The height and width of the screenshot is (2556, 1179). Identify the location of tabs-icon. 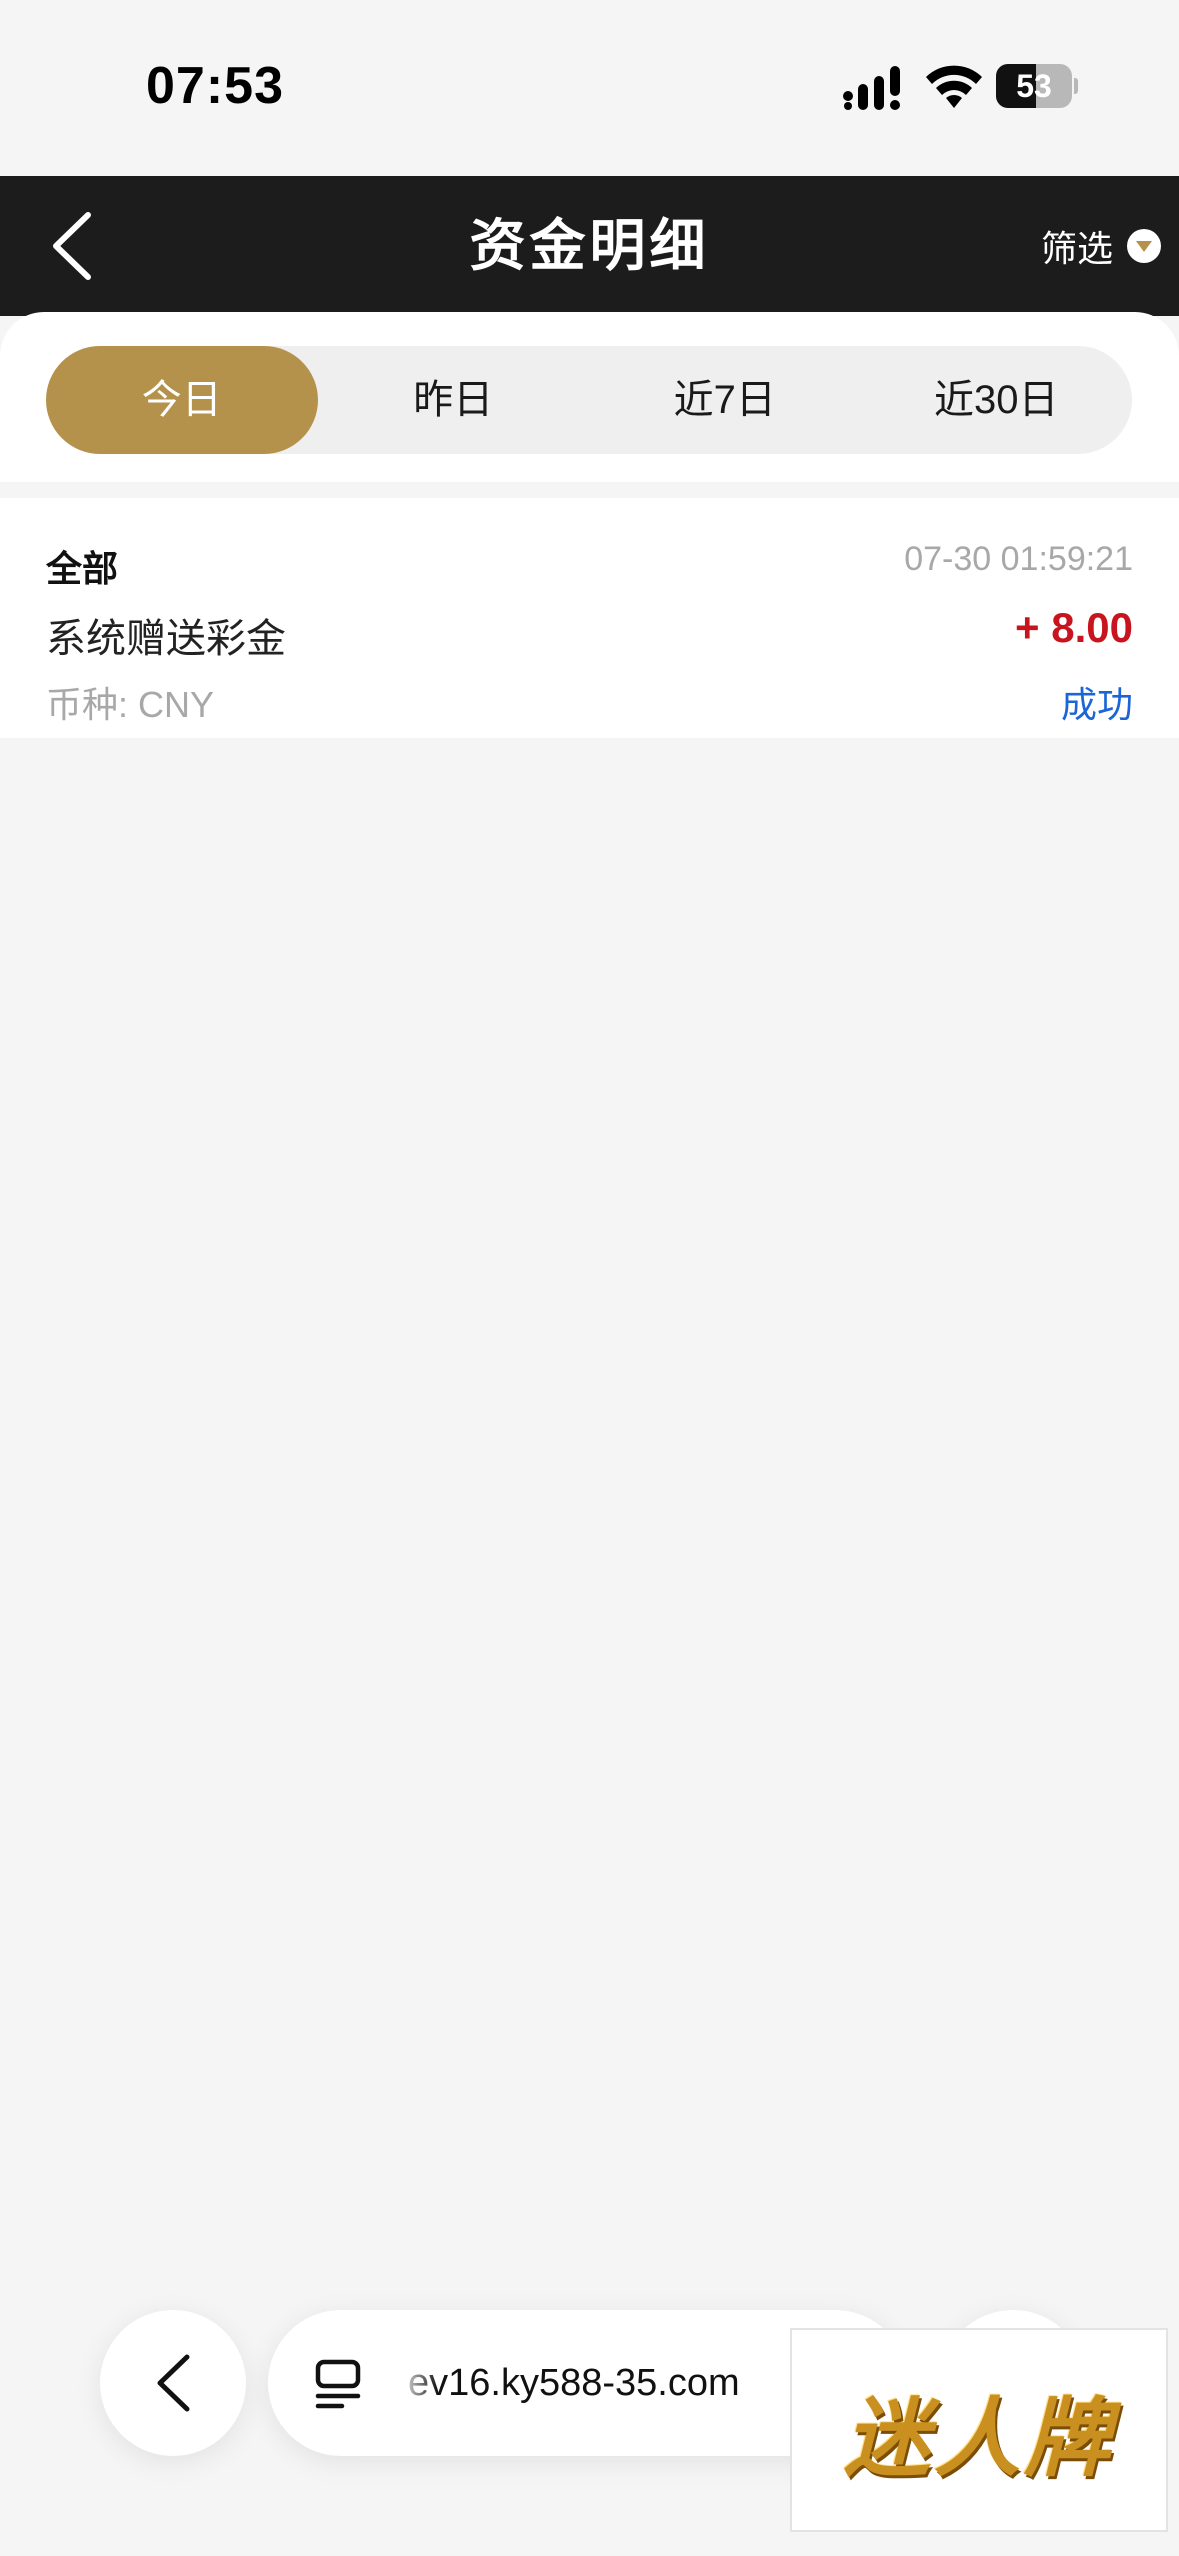
(340, 2384).